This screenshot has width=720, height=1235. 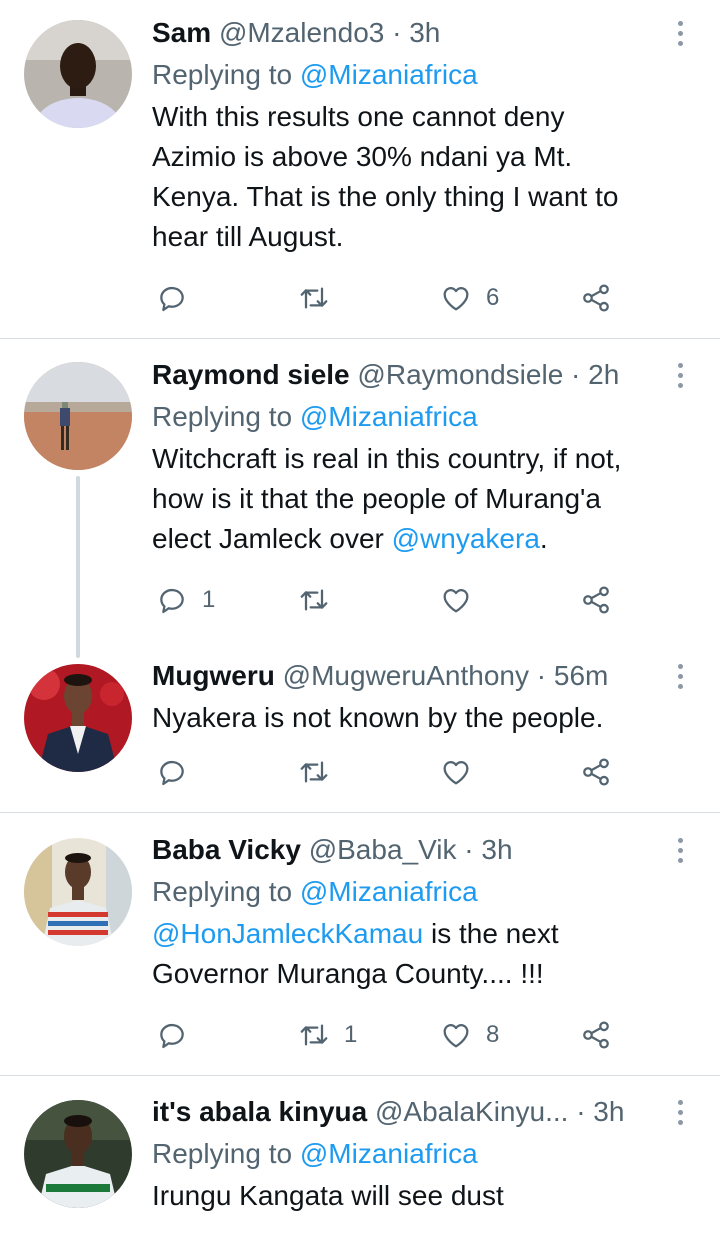 What do you see at coordinates (209, 599) in the screenshot?
I see `reply-count: 1` at bounding box center [209, 599].